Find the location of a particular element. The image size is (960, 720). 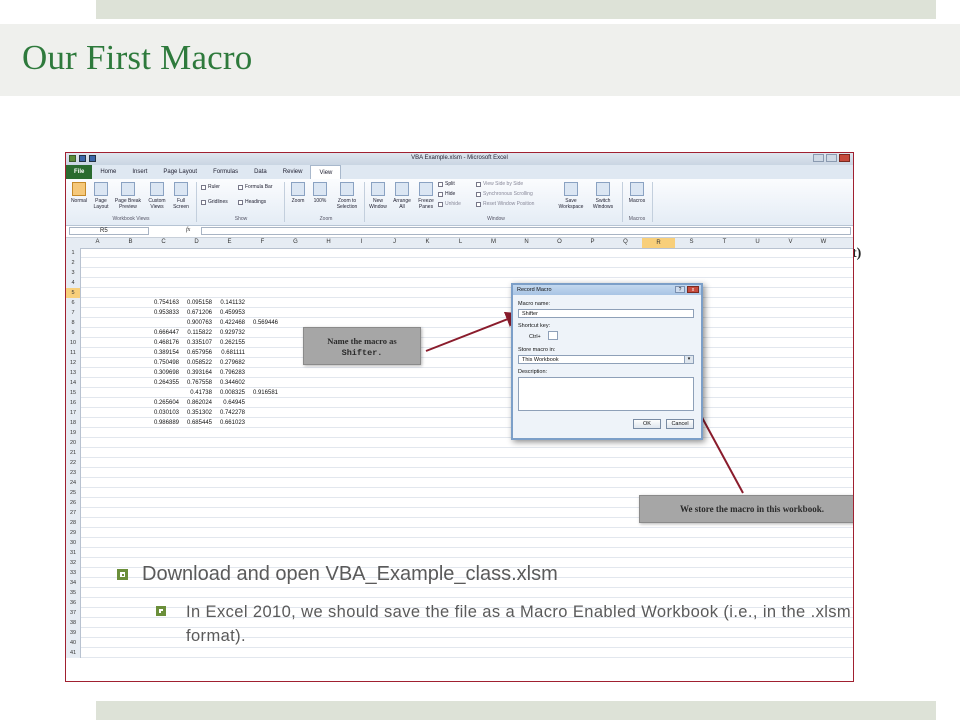

macro-name-input: Shifter is located at coordinates (606, 313).